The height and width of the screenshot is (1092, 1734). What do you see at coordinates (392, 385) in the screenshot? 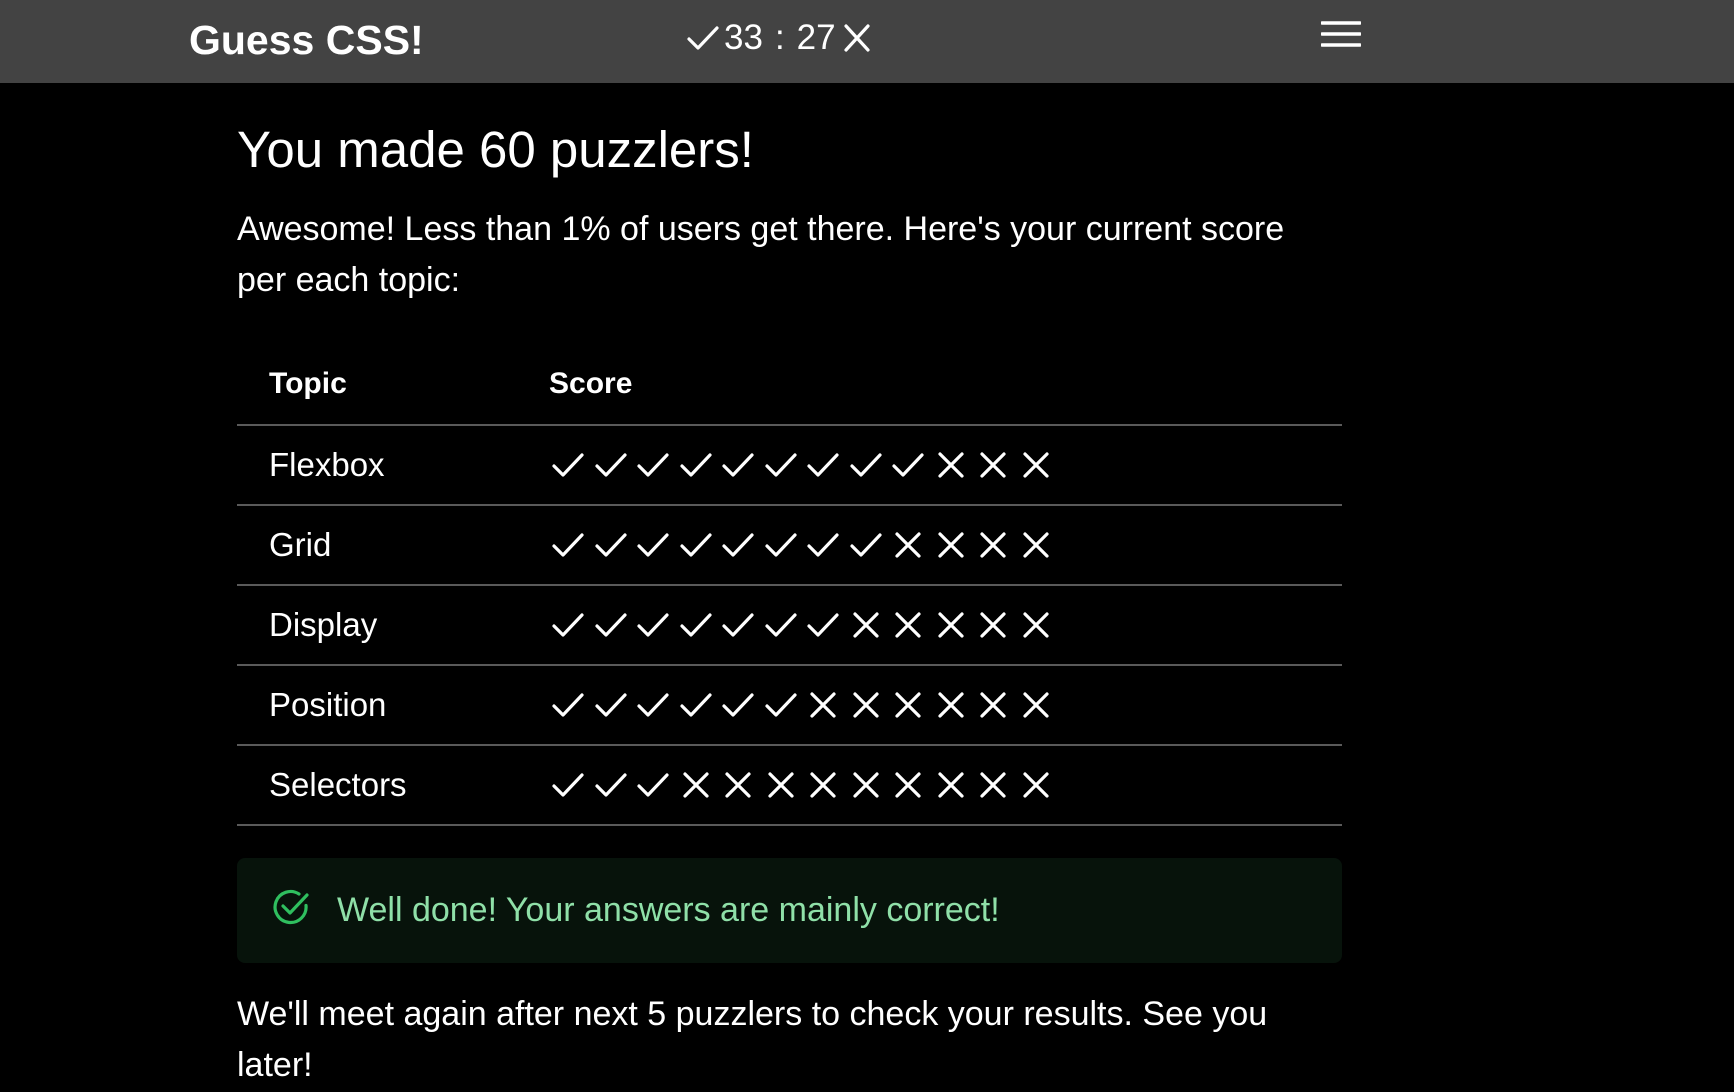
I see `header-topic: Topic` at bounding box center [392, 385].